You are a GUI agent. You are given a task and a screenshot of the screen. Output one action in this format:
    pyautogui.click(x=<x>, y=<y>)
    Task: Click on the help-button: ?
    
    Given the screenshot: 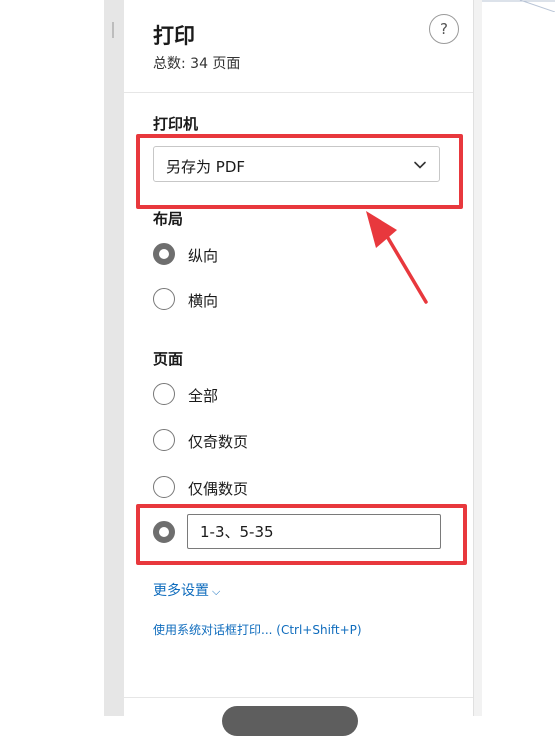 What is the action you would take?
    pyautogui.click(x=444, y=29)
    